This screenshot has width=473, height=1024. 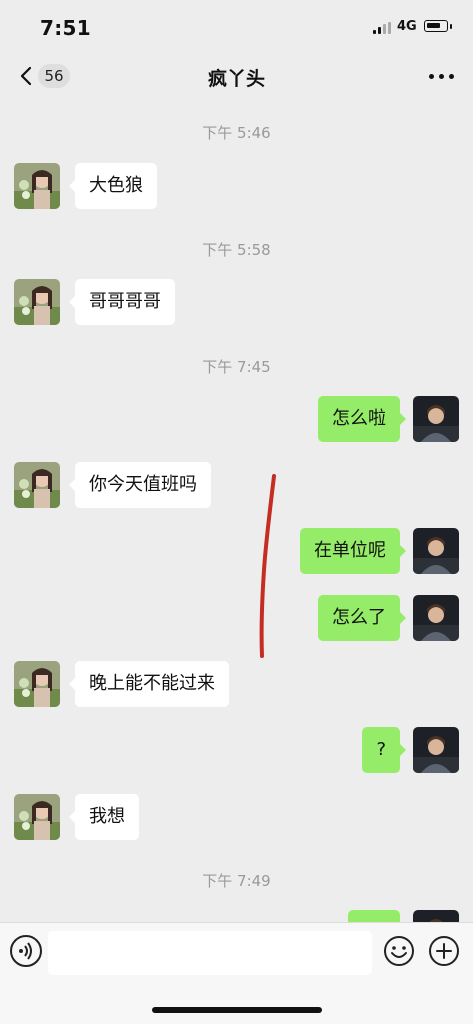 I want to click on more-button, so click(x=442, y=76).